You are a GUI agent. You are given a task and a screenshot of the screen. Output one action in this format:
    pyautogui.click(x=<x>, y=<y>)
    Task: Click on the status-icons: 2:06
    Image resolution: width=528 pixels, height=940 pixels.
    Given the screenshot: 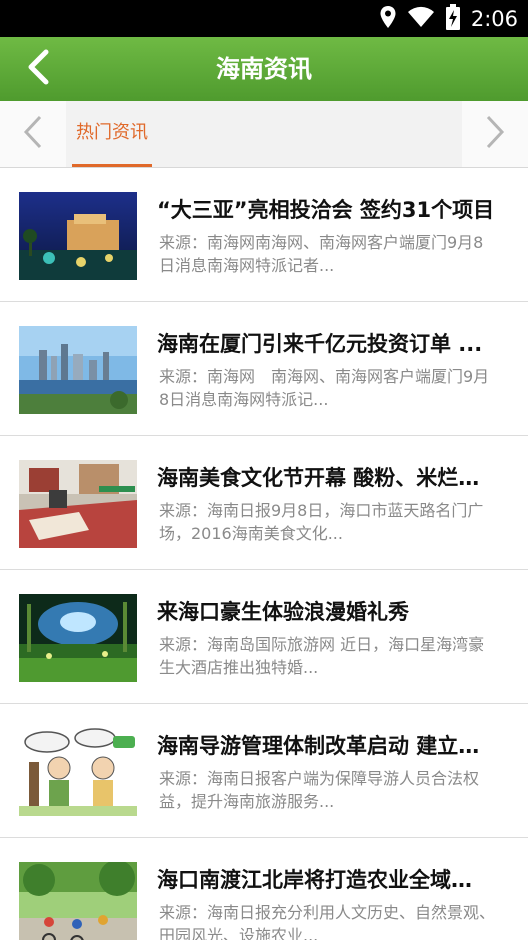 What is the action you would take?
    pyautogui.click(x=448, y=18)
    